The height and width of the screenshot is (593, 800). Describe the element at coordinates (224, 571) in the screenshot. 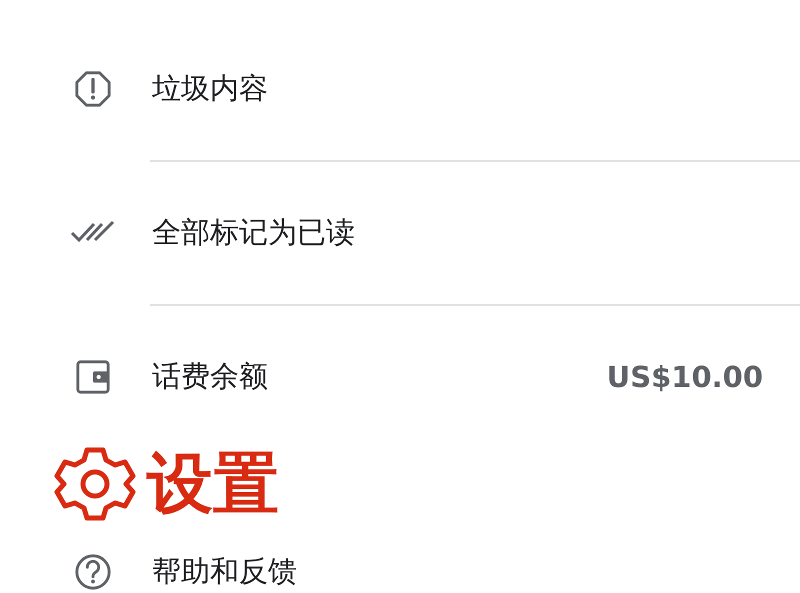

I see `menu-label: 帮助和反馈` at that location.